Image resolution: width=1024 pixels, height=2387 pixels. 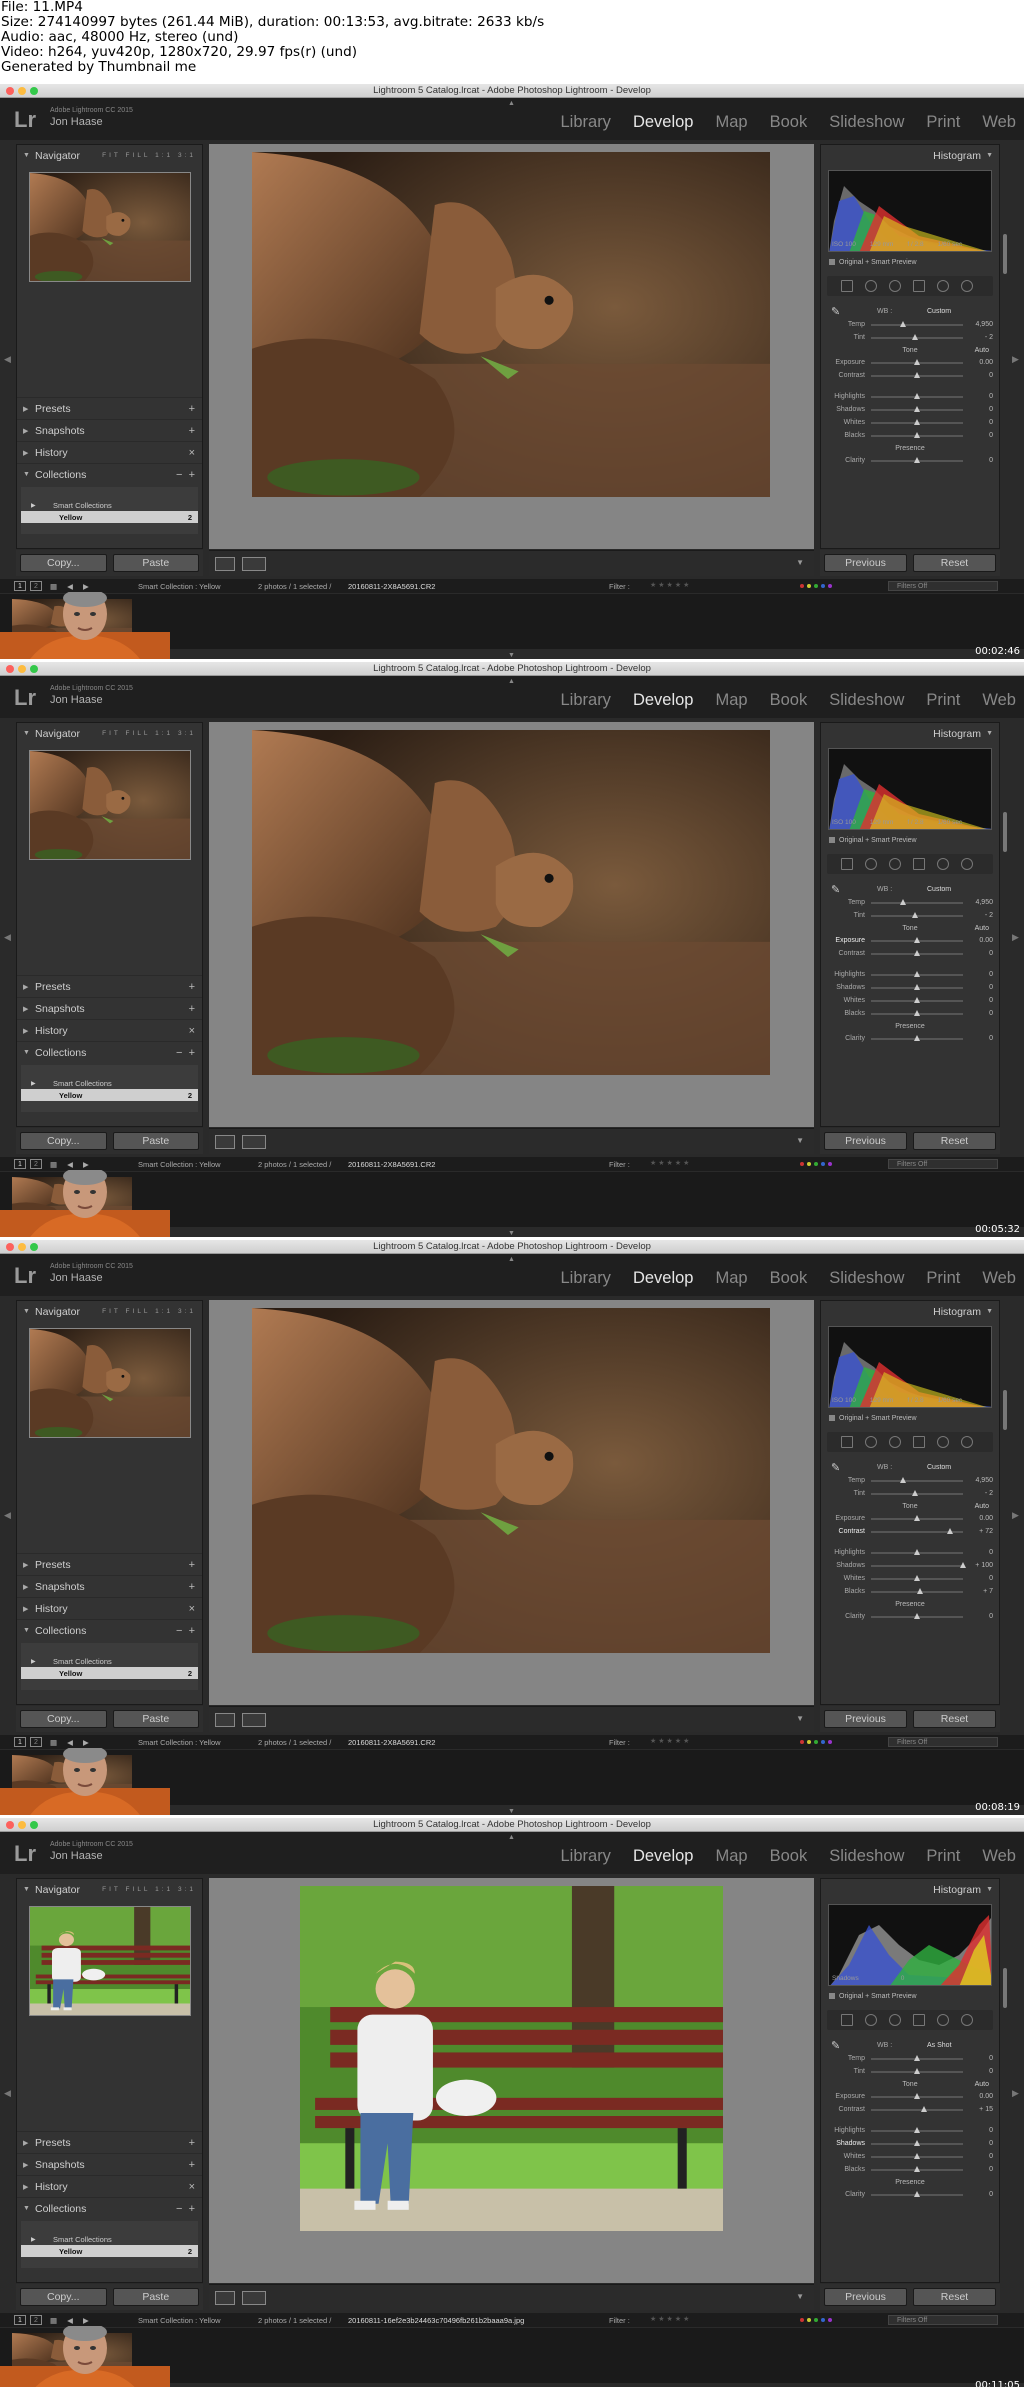 I want to click on history-header: ▶ History ×, so click(x=109, y=1030).